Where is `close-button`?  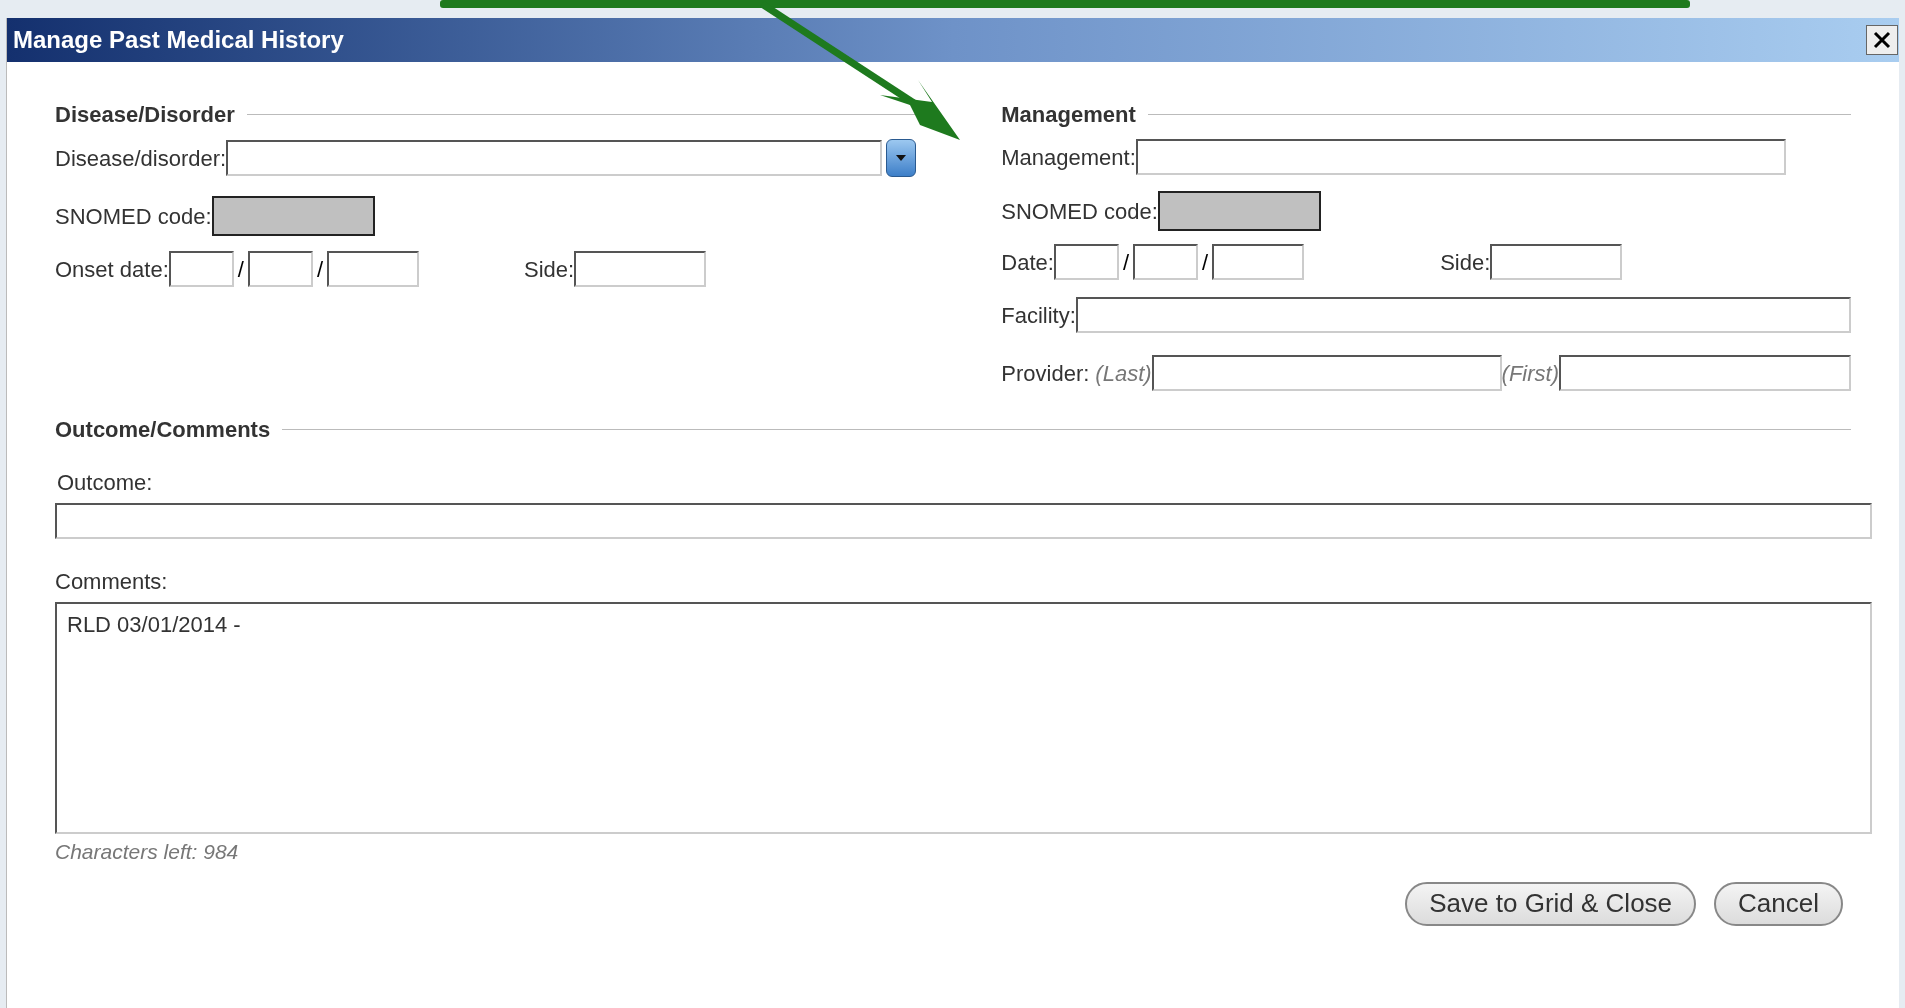
close-button is located at coordinates (1882, 40).